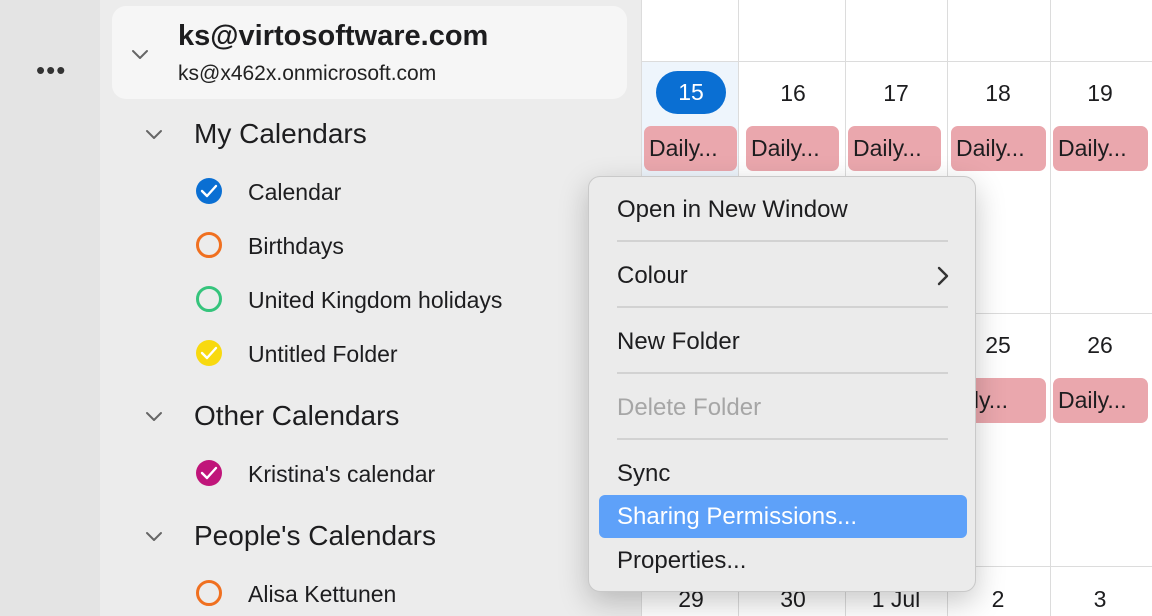  I want to click on menu-item-colour: Colour, so click(783, 275).